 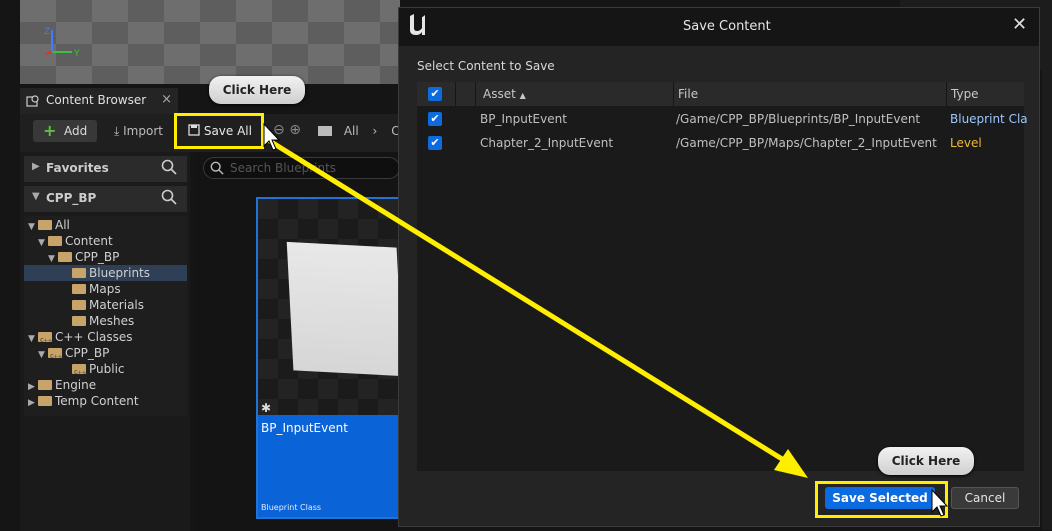 I want to click on row-asset: Chapter_2_InputEvent, so click(x=547, y=143).